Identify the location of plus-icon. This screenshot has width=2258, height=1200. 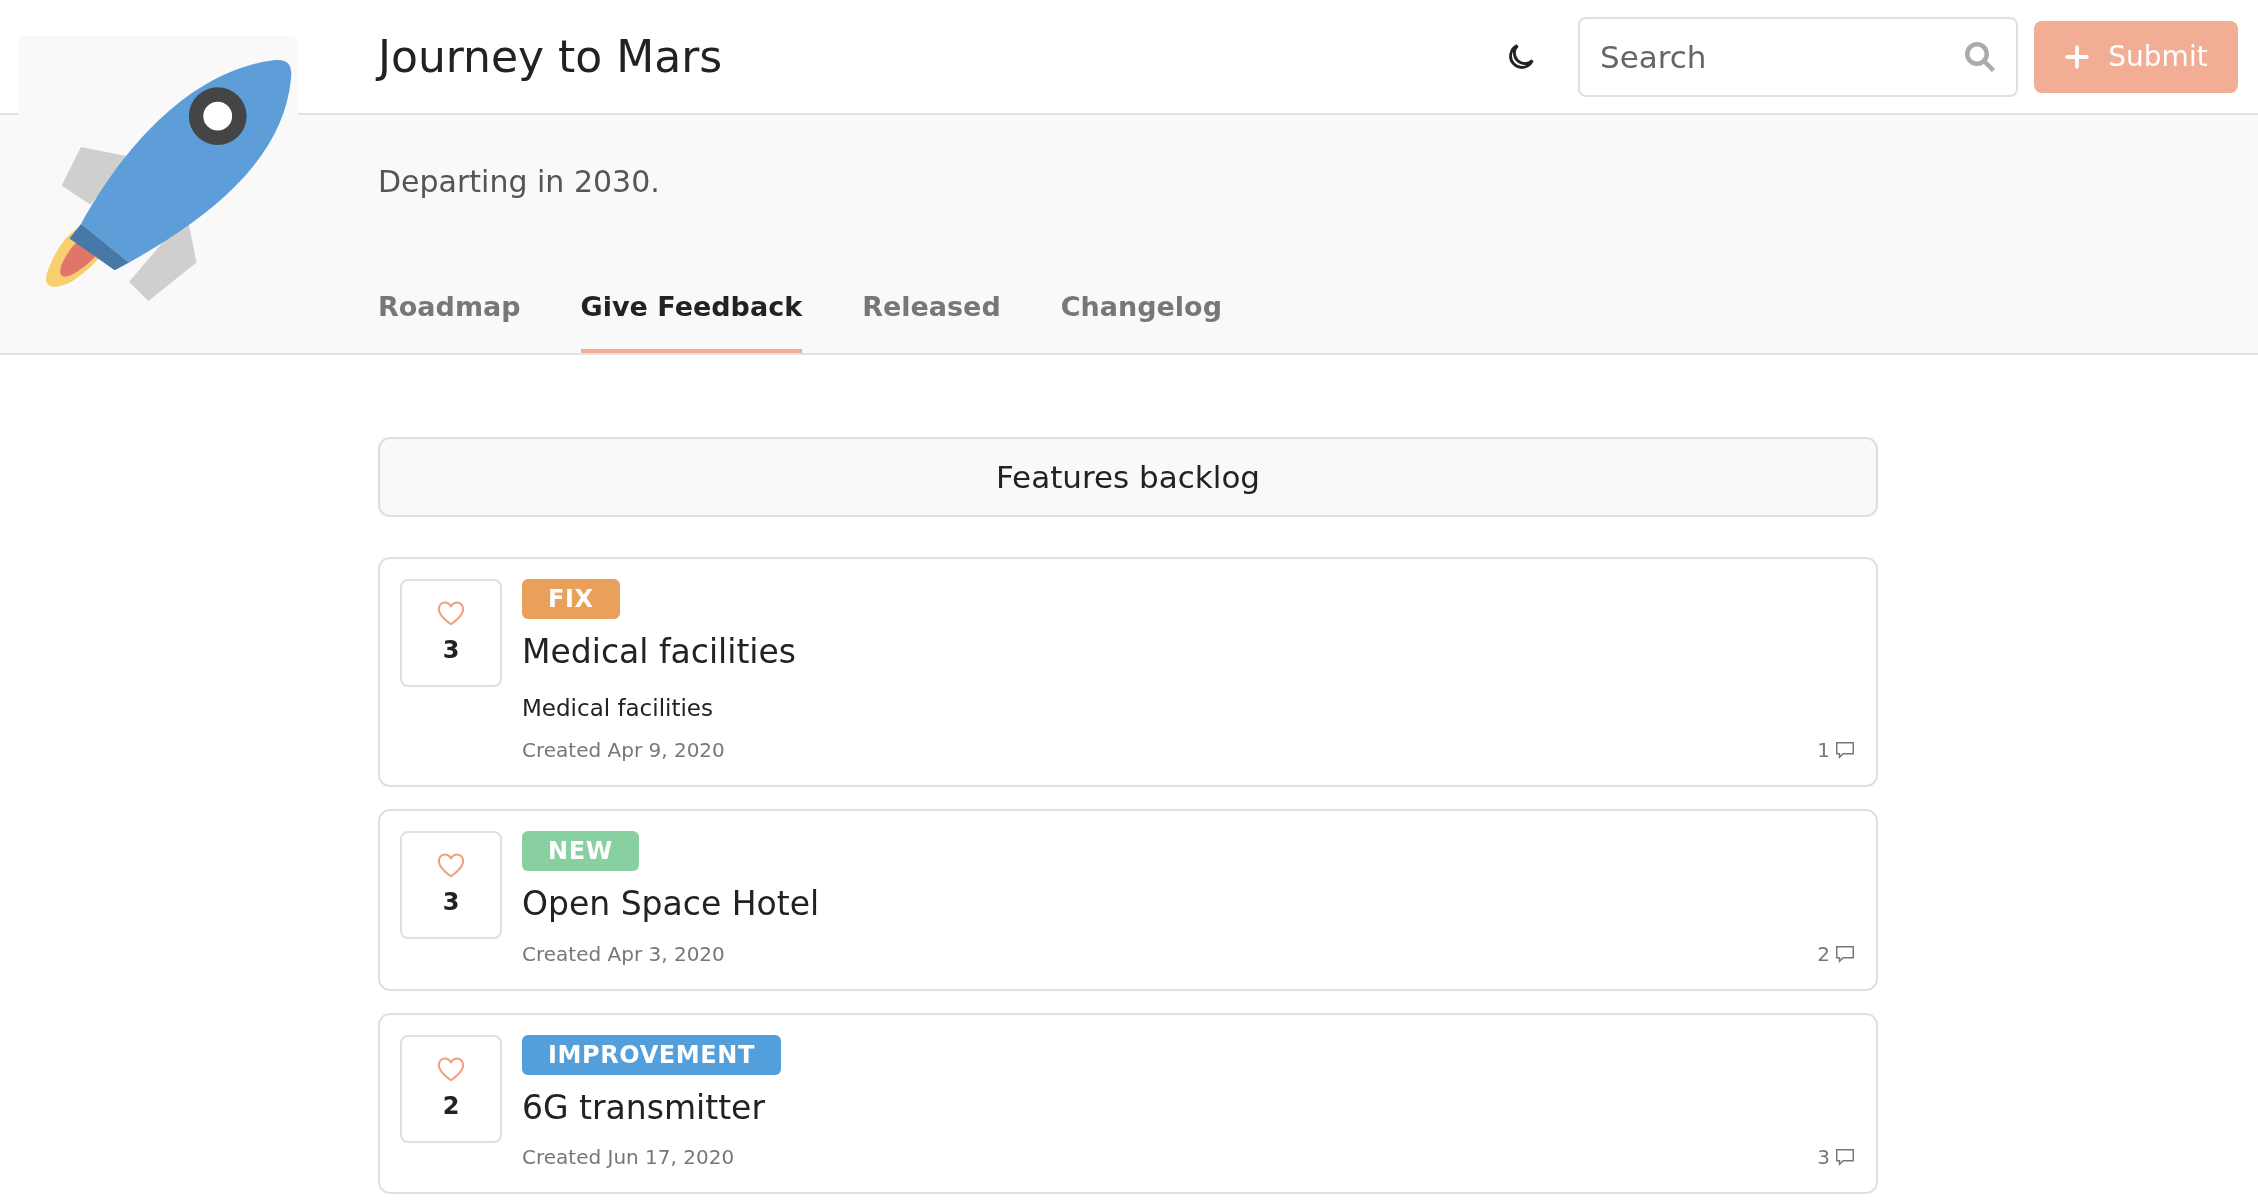
(2077, 56).